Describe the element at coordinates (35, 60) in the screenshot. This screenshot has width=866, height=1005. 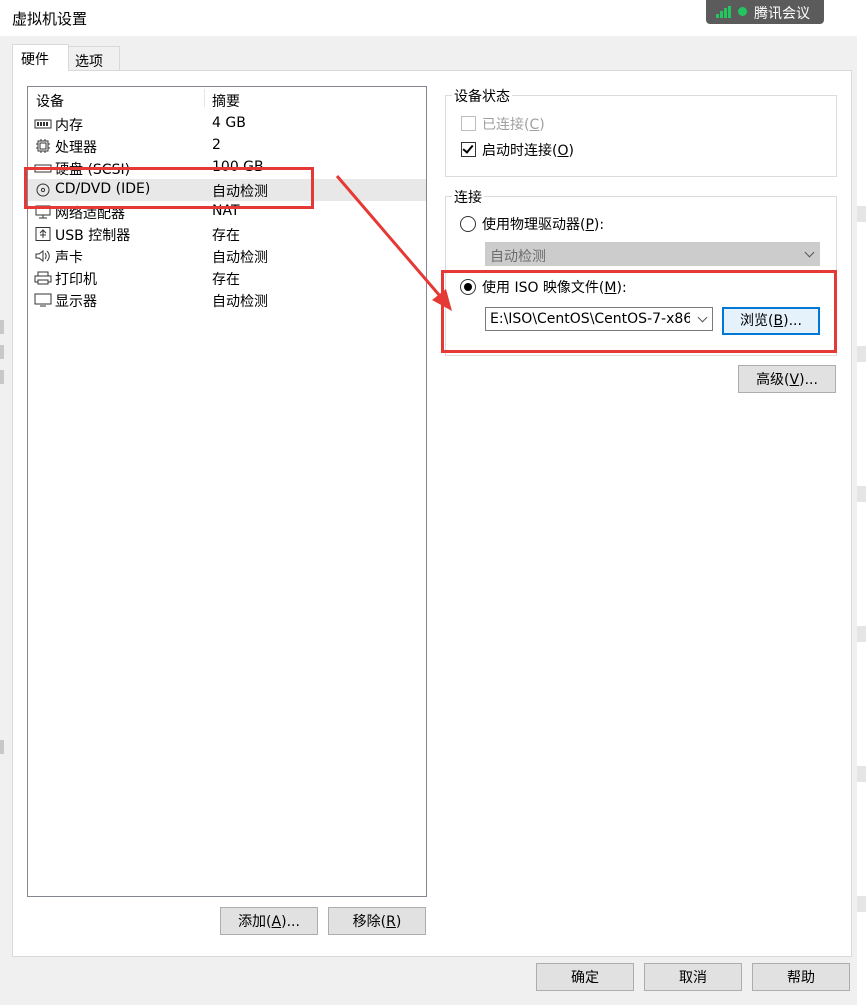
I see `tab-label: 硬件` at that location.